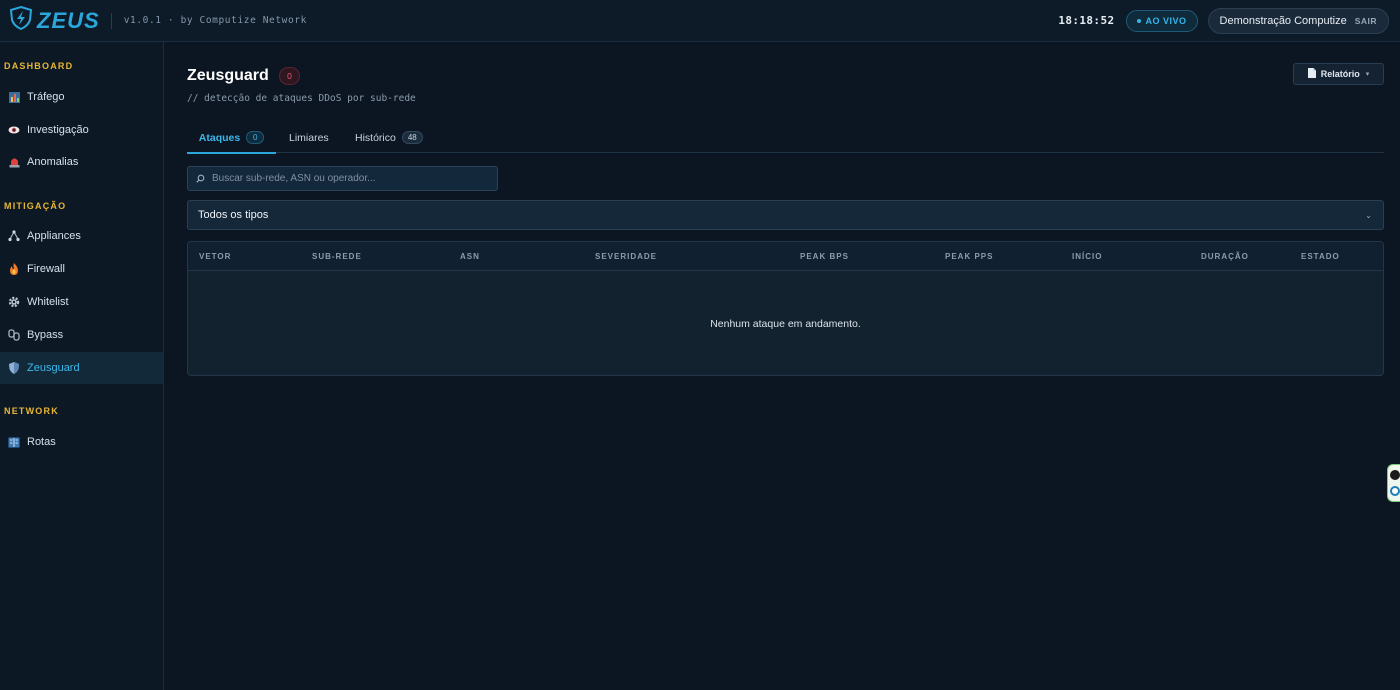  I want to click on sidebar-item-label: Appliances, so click(54, 236).